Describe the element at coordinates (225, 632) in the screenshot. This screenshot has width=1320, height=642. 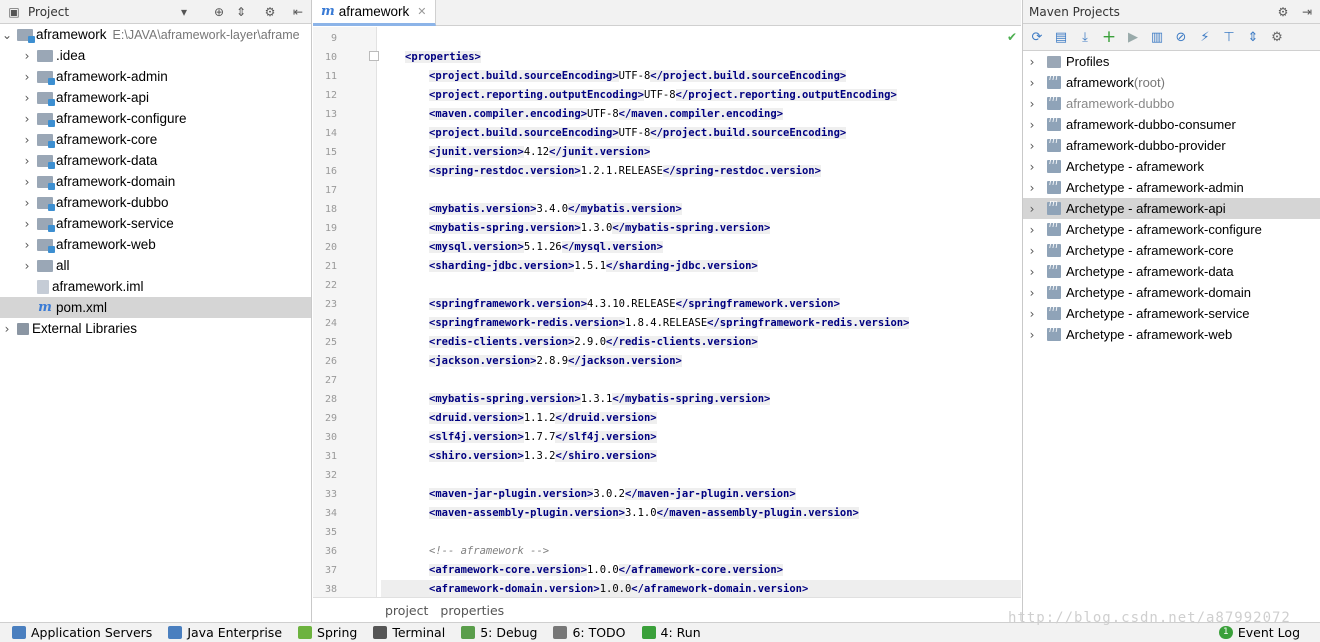
I see `tool-window-button: Java Enterprise` at that location.